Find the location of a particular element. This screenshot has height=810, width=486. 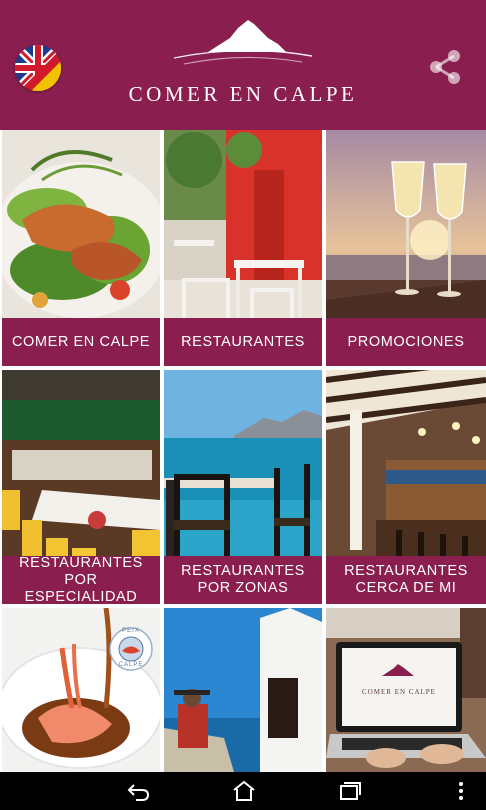

recents-icon is located at coordinates (349, 791).